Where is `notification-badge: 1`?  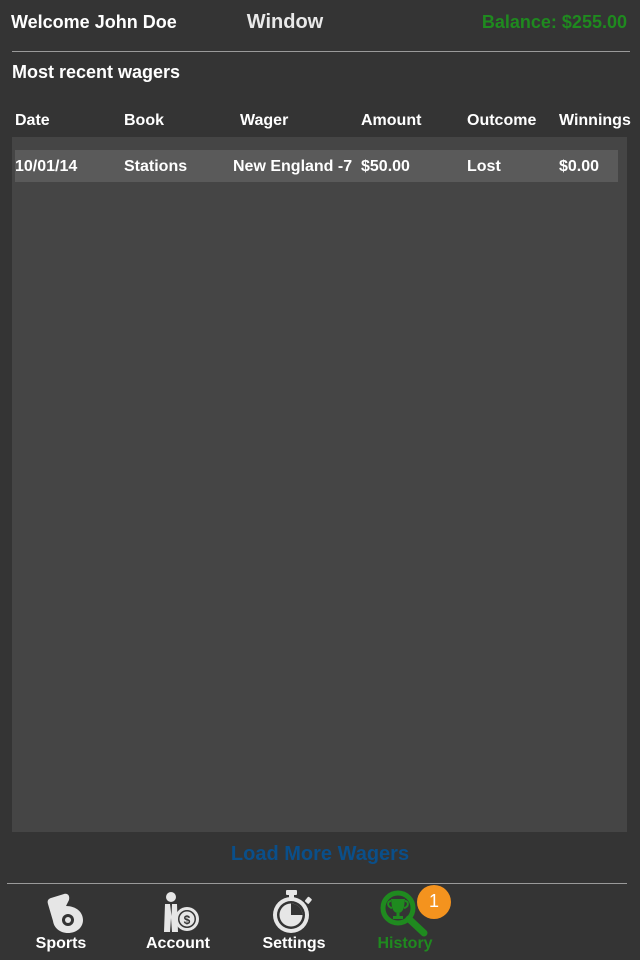 notification-badge: 1 is located at coordinates (434, 902).